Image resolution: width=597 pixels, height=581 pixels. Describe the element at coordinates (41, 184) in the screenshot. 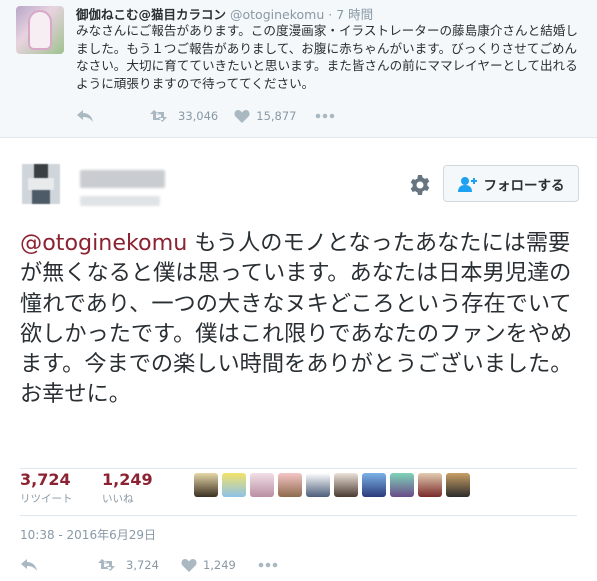

I see `author-avatar` at that location.